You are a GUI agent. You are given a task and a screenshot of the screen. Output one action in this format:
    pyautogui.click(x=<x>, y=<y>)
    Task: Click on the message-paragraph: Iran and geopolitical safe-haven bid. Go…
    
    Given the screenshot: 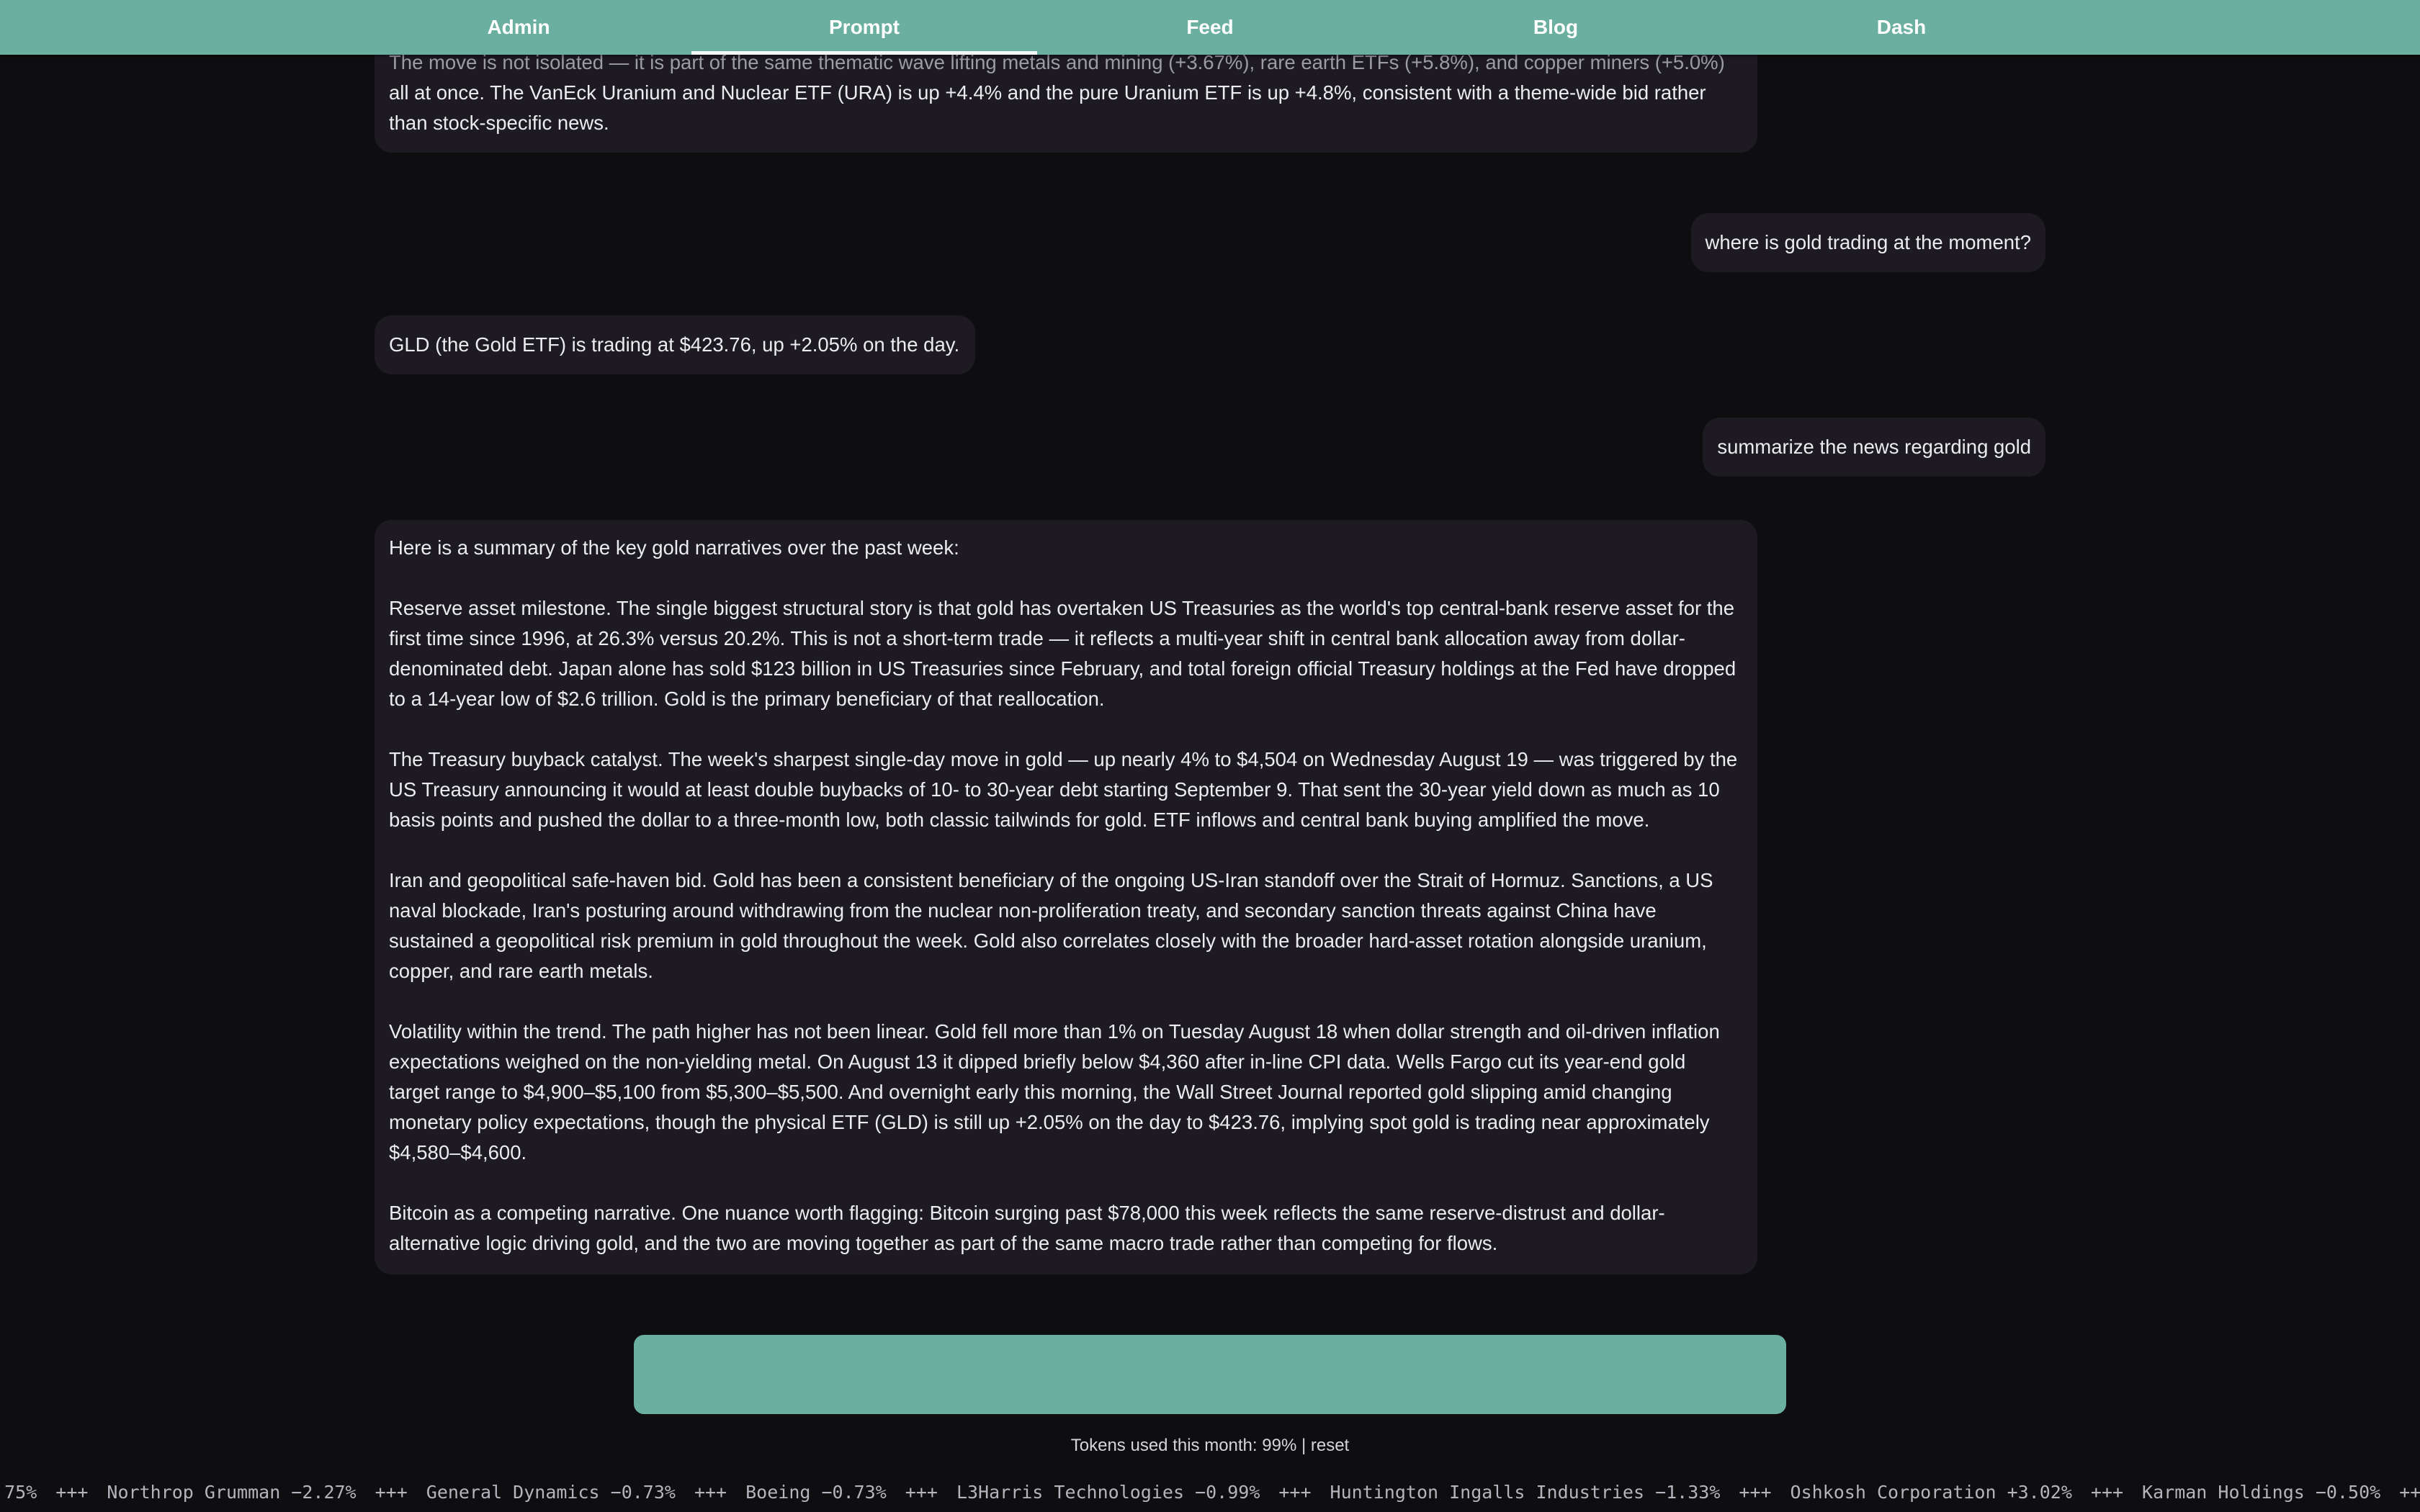 What is the action you would take?
    pyautogui.click(x=1051, y=925)
    